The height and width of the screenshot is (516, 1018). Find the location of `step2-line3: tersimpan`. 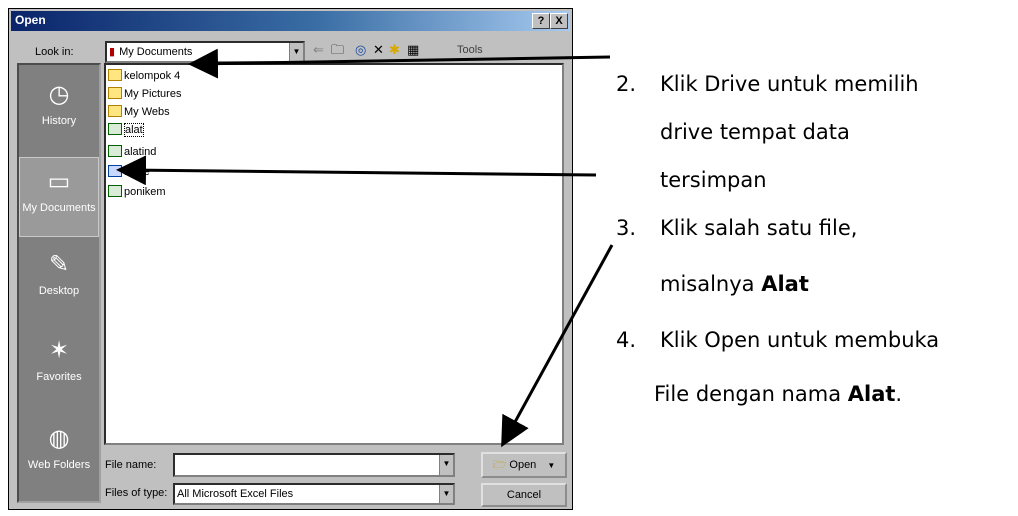

step2-line3: tersimpan is located at coordinates (713, 180).